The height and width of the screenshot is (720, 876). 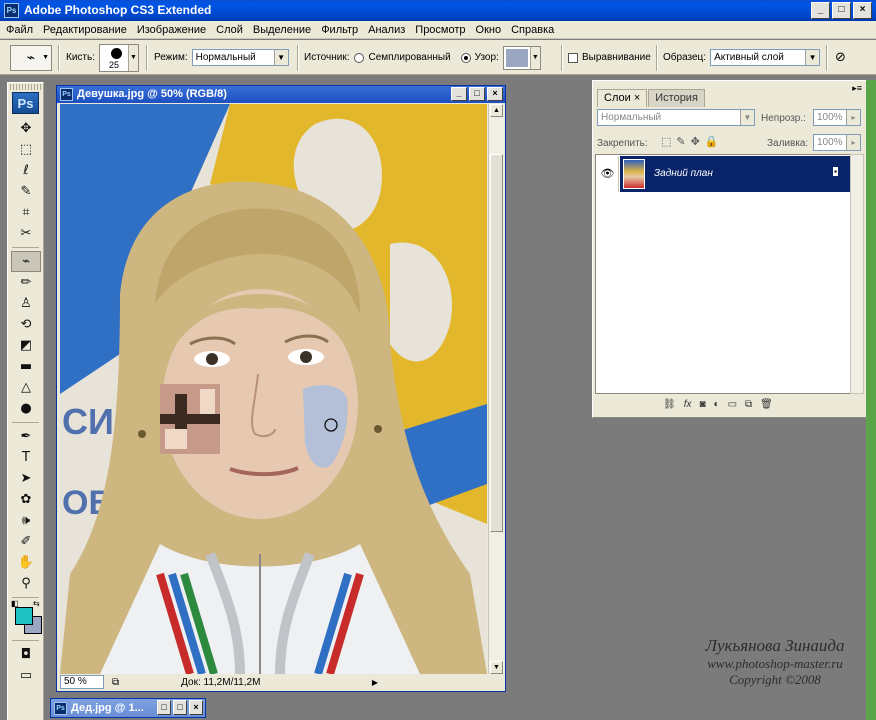 What do you see at coordinates (521, 57) in the screenshot?
I see `pattern-picker: ▼` at bounding box center [521, 57].